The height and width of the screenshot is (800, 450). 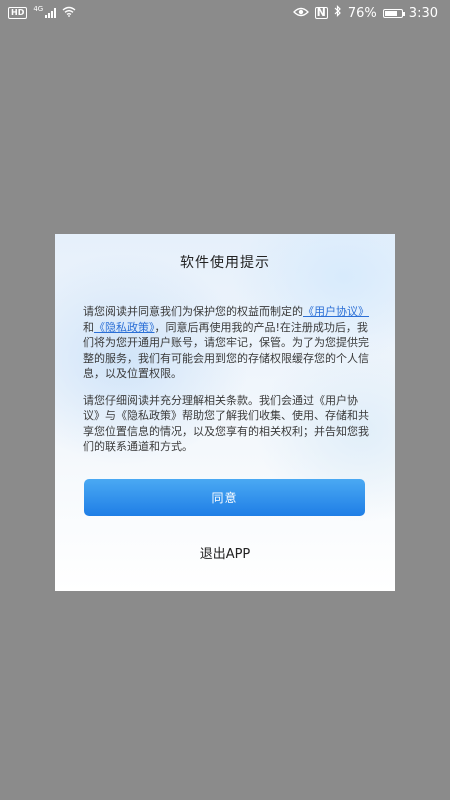 I want to click on hd-badge: HD, so click(x=18, y=13).